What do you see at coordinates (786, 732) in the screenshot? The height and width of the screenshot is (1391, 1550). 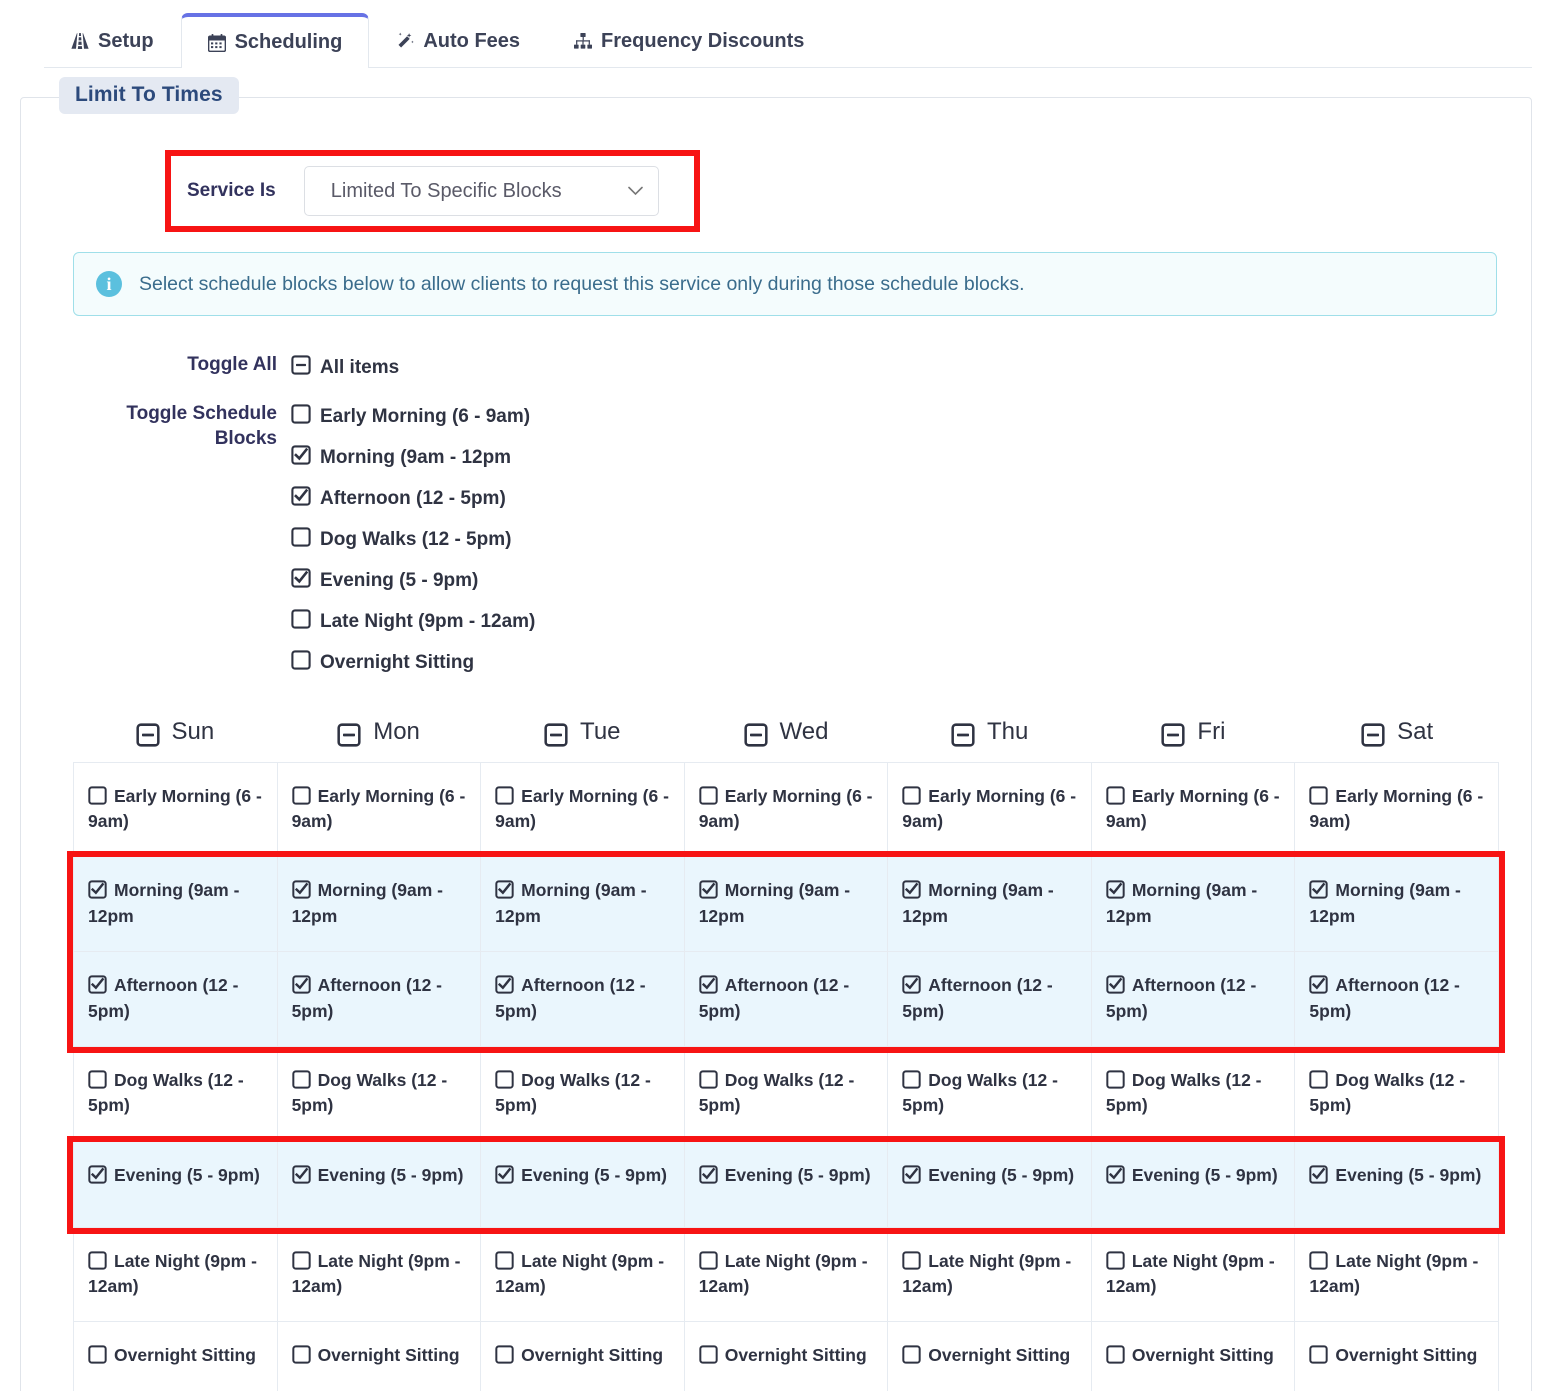 I see `day-header-wed: Wed` at bounding box center [786, 732].